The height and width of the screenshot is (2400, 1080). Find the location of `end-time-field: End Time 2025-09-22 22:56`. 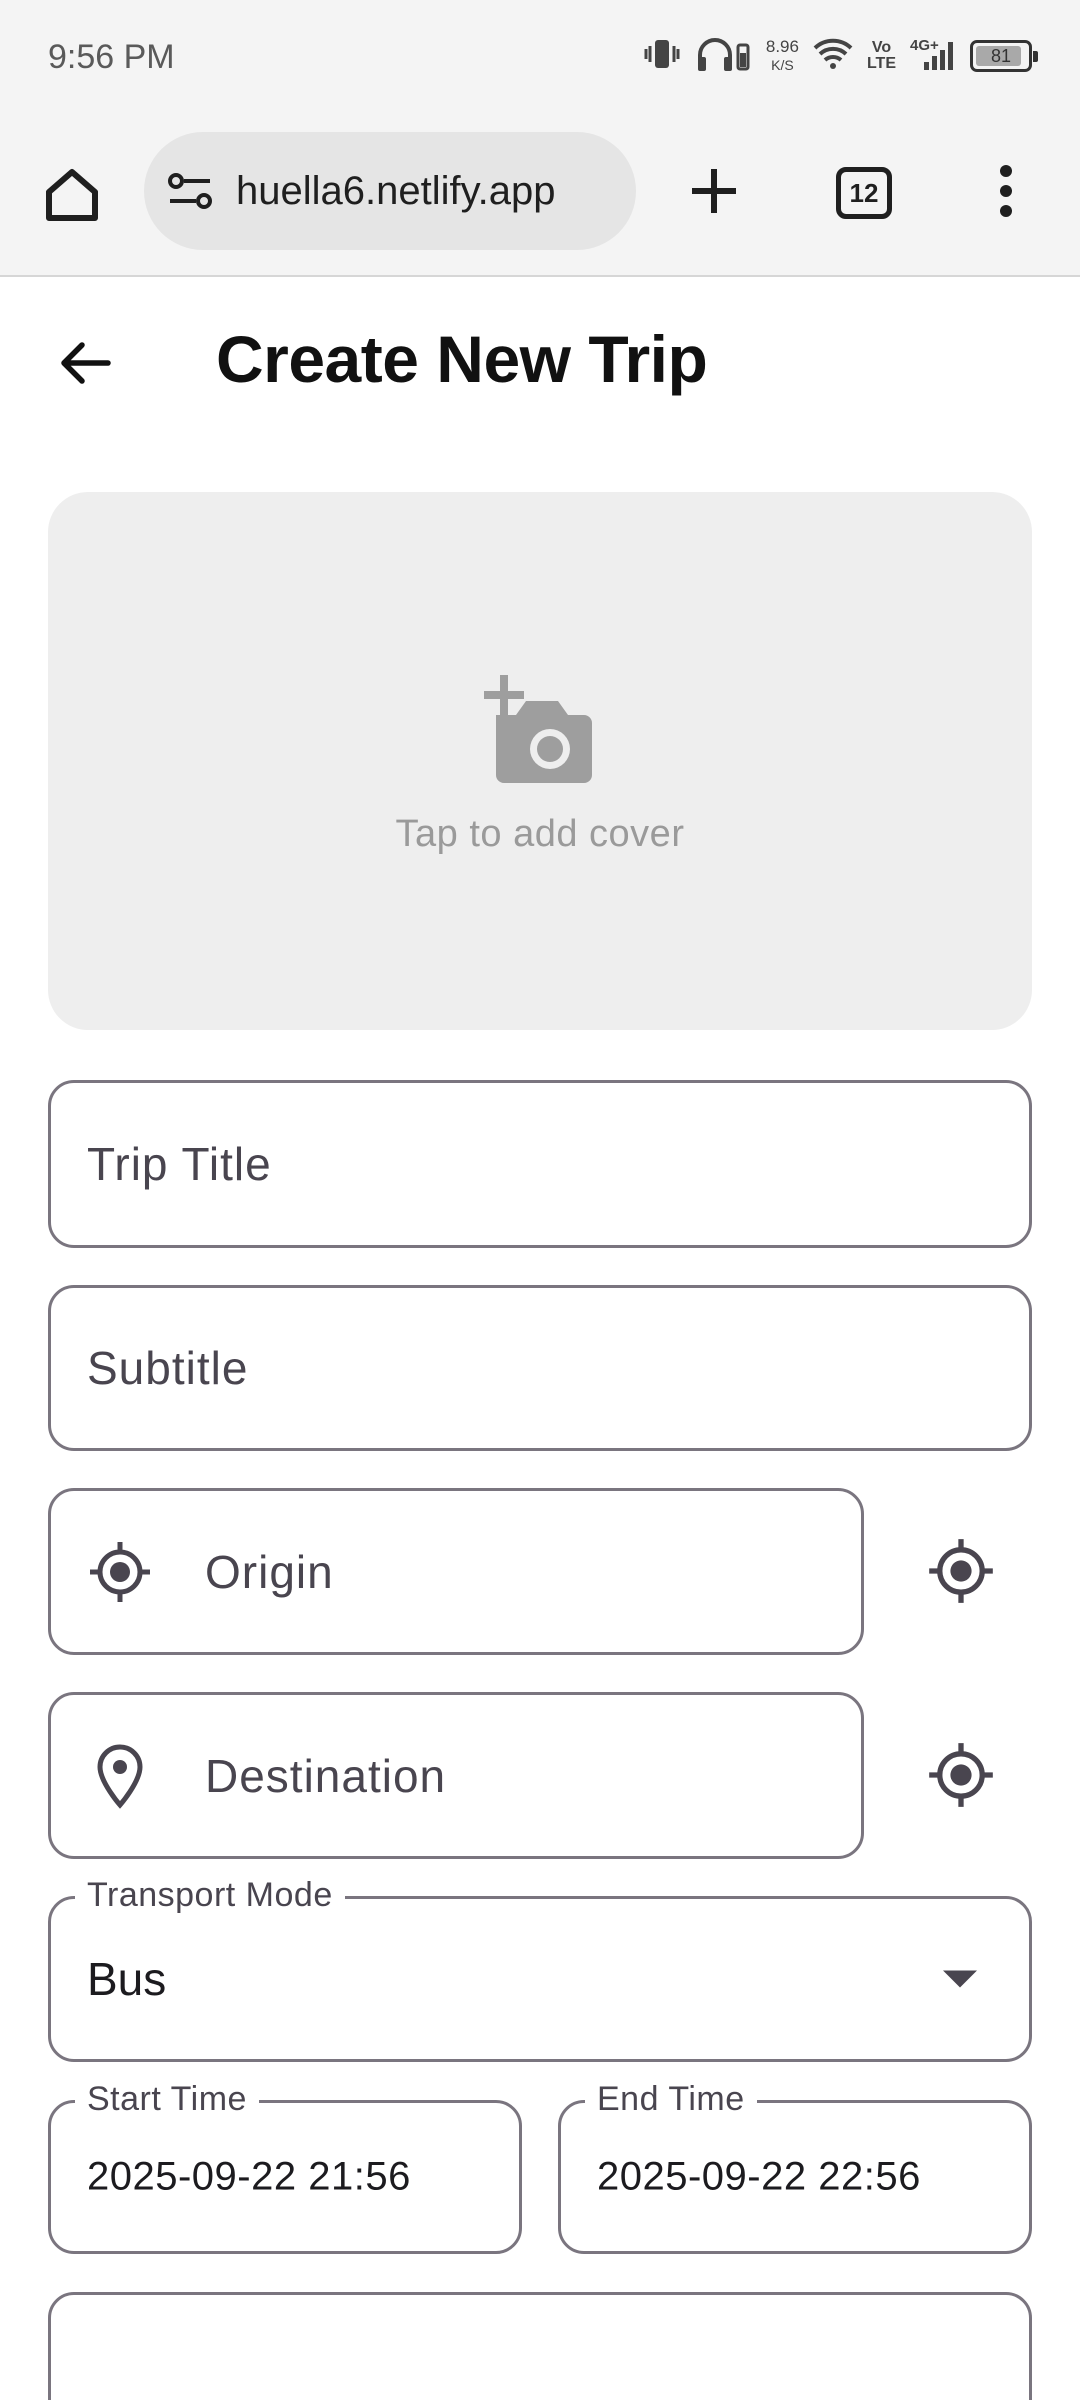

end-time-field: End Time 2025-09-22 22:56 is located at coordinates (795, 2165).